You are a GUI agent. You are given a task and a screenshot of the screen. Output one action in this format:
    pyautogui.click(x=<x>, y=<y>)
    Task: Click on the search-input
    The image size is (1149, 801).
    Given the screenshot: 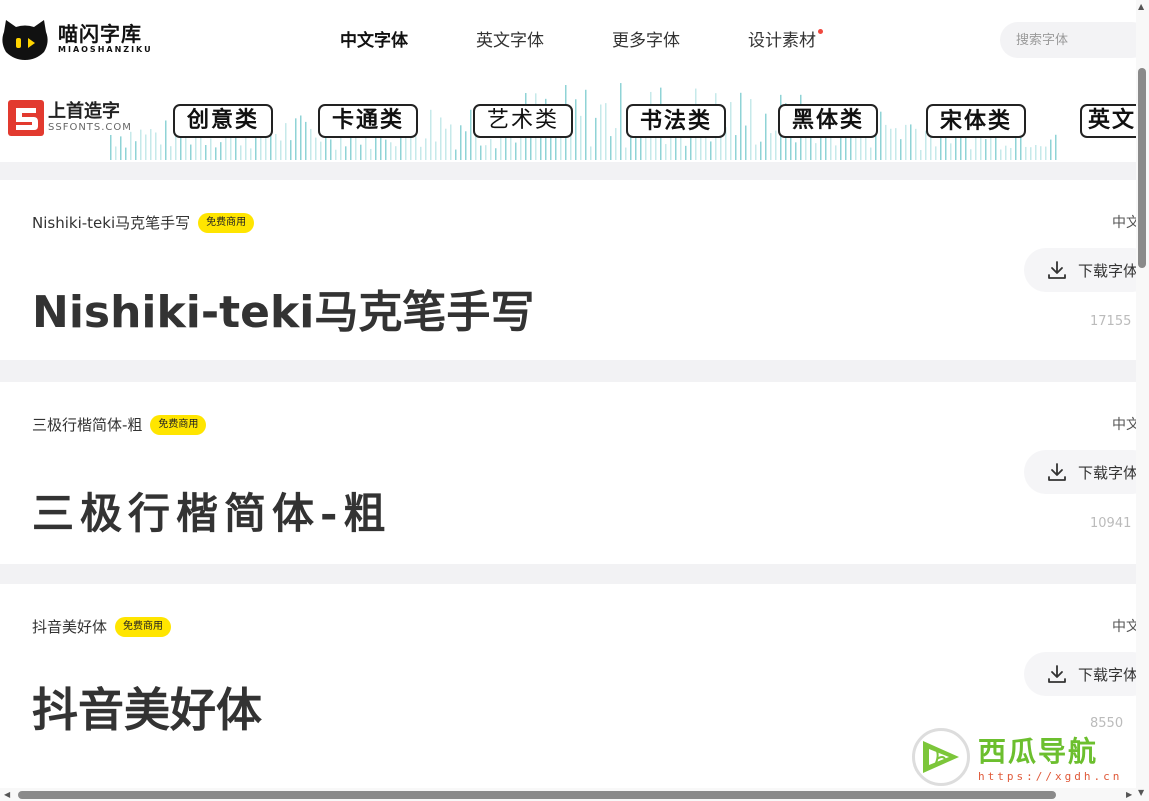 What is the action you would take?
    pyautogui.click(x=1074, y=40)
    